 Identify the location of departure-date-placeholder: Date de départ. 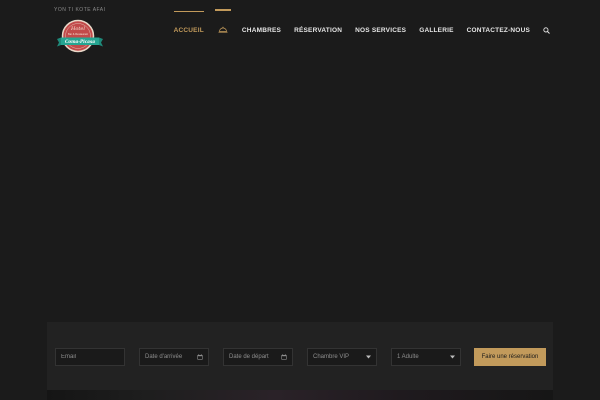
(249, 357).